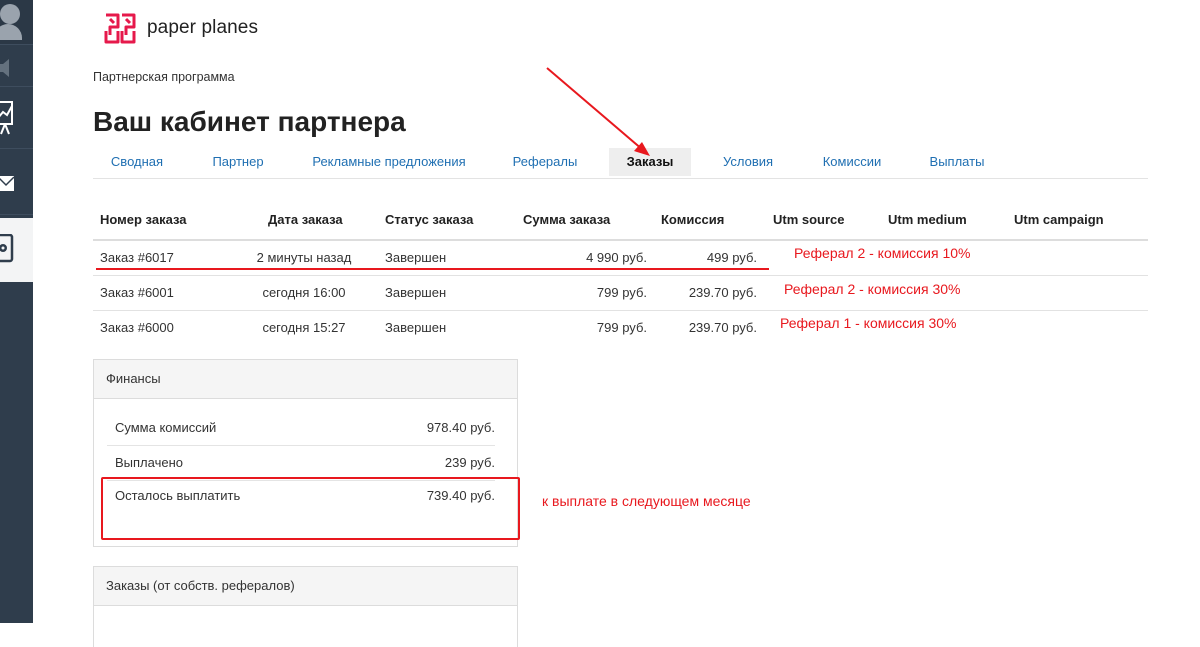 The image size is (1200, 647). What do you see at coordinates (868, 323) in the screenshot?
I see `annotation-note-row-3: Реферал 1 - комиссия 30%` at bounding box center [868, 323].